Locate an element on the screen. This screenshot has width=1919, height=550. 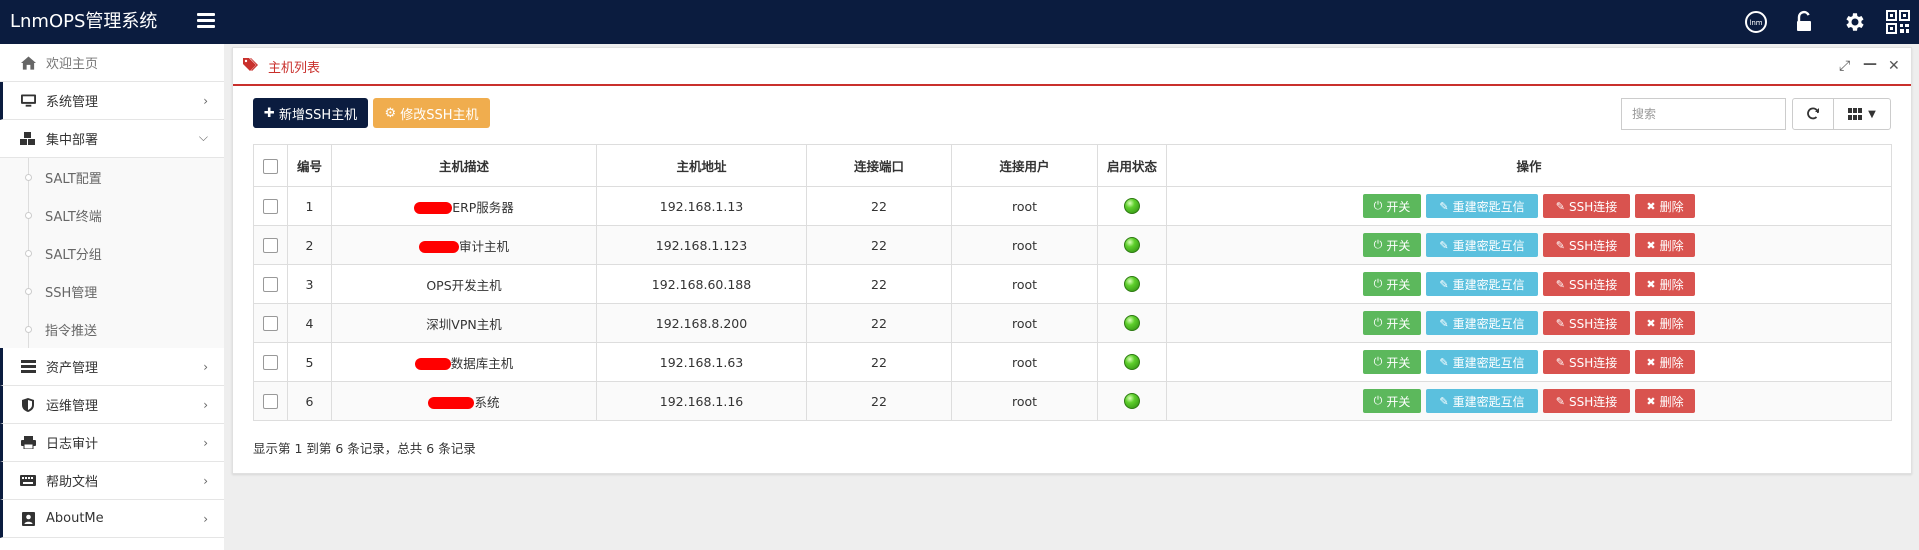
column-header-status: 启用状态 is located at coordinates (1132, 165).